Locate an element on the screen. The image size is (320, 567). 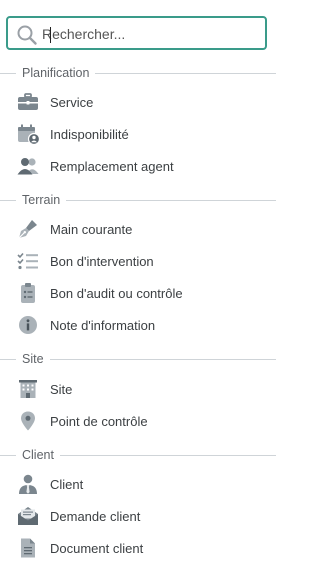
calendar-user-icon is located at coordinates (28, 134).